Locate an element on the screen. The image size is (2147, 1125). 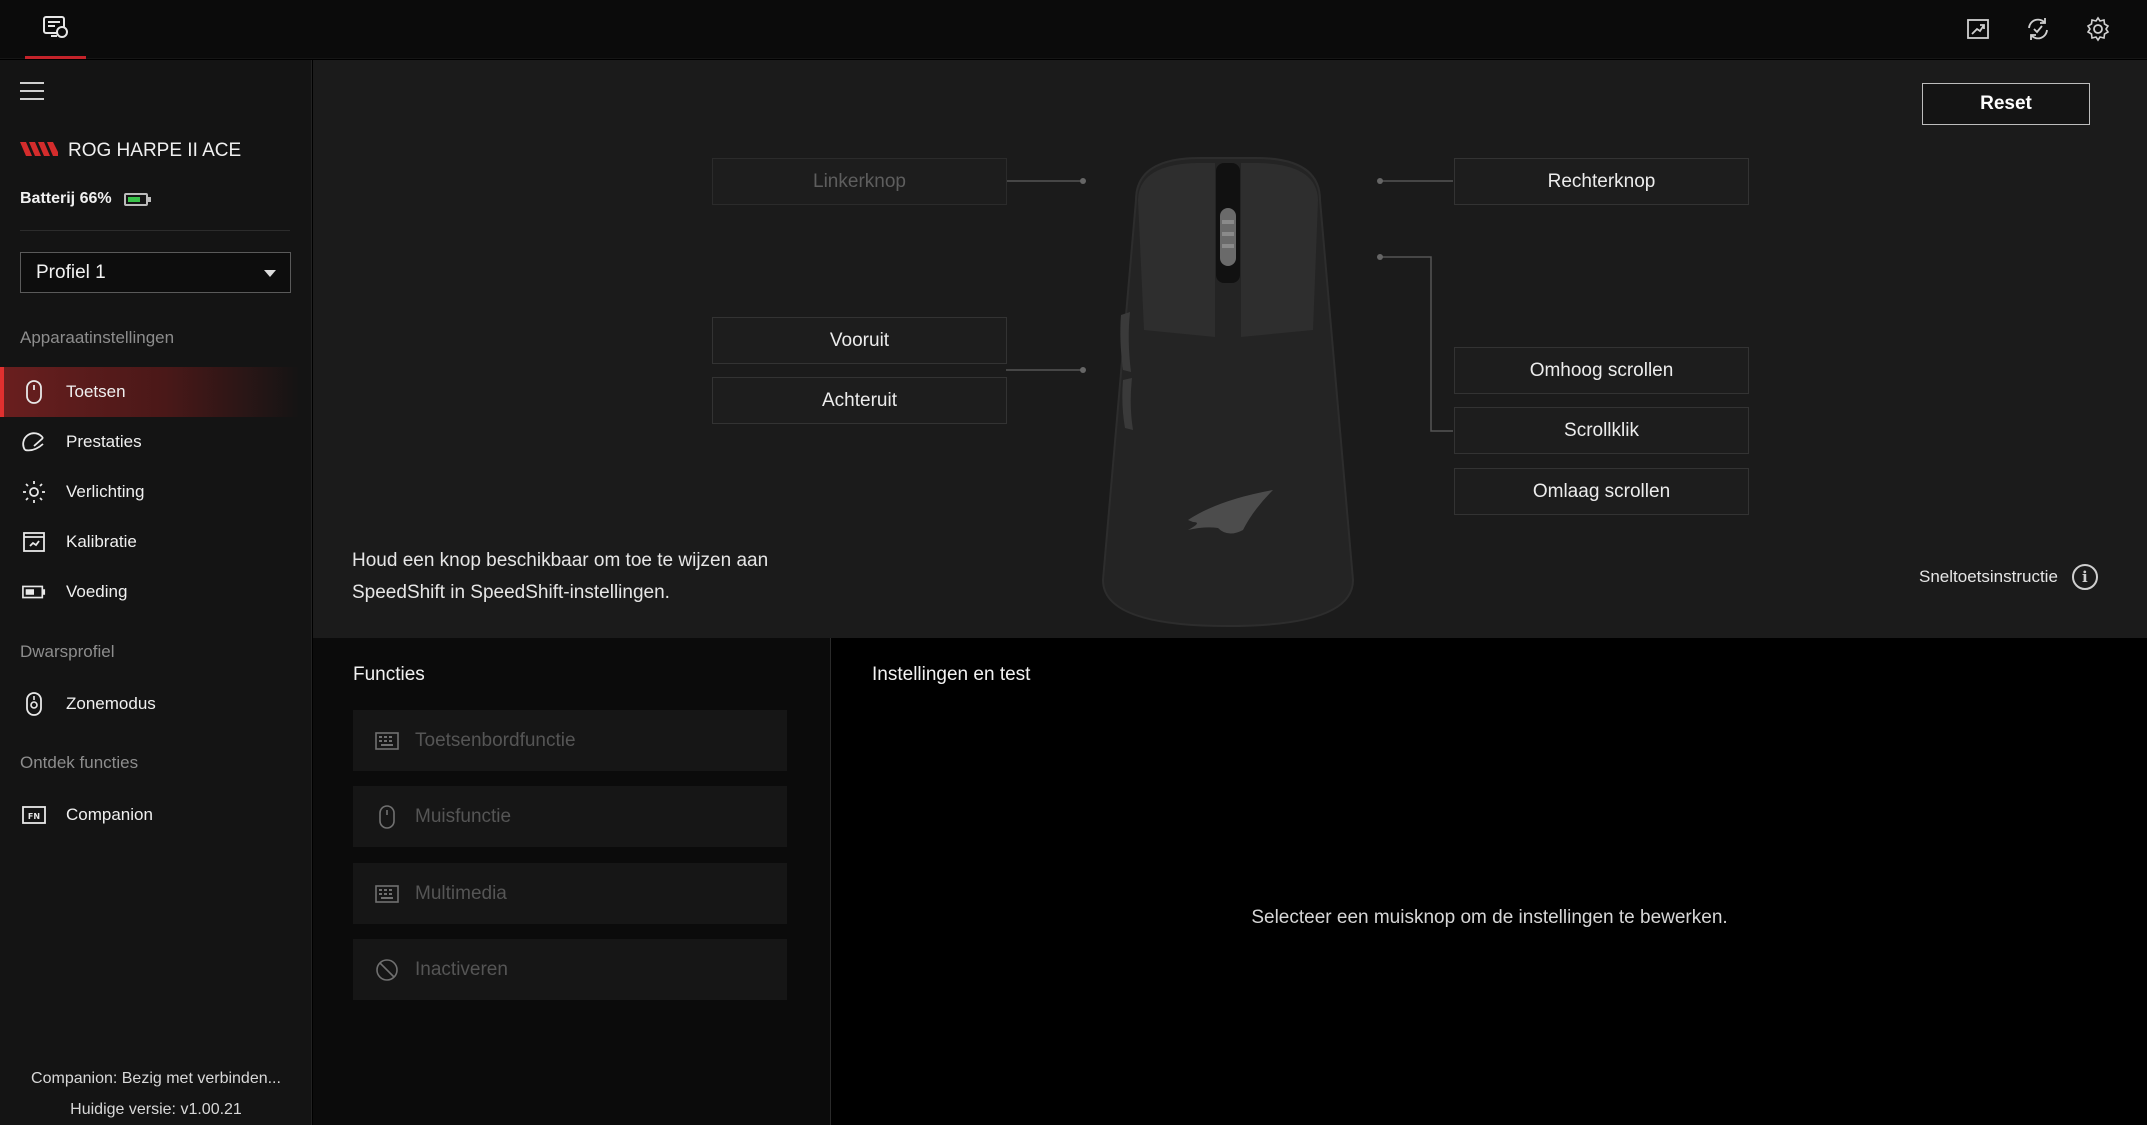
device-header: ROG HARPE II ACE is located at coordinates (130, 151).